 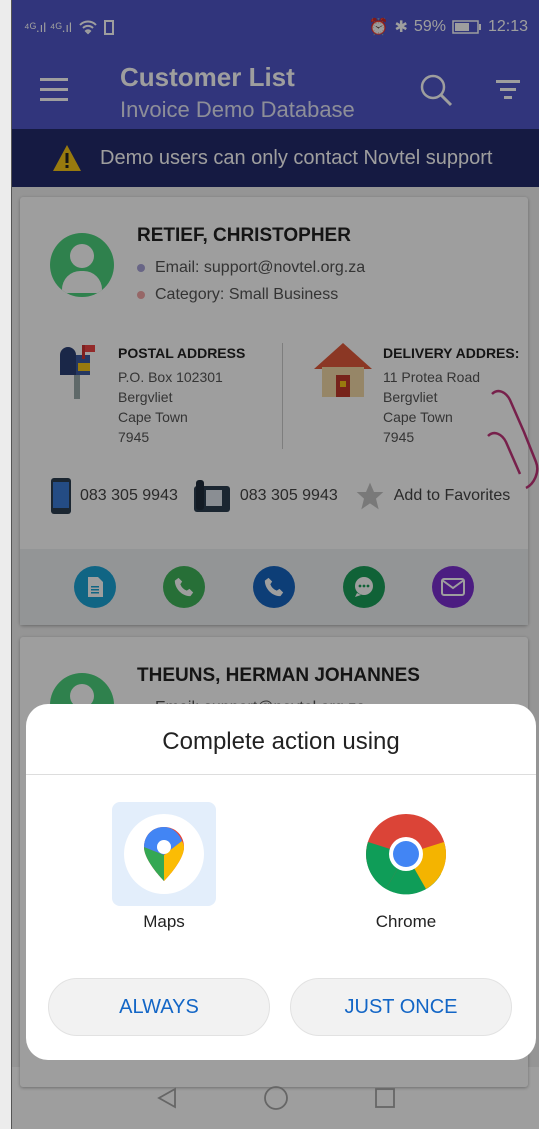 I want to click on chrome-icon, so click(x=406, y=854).